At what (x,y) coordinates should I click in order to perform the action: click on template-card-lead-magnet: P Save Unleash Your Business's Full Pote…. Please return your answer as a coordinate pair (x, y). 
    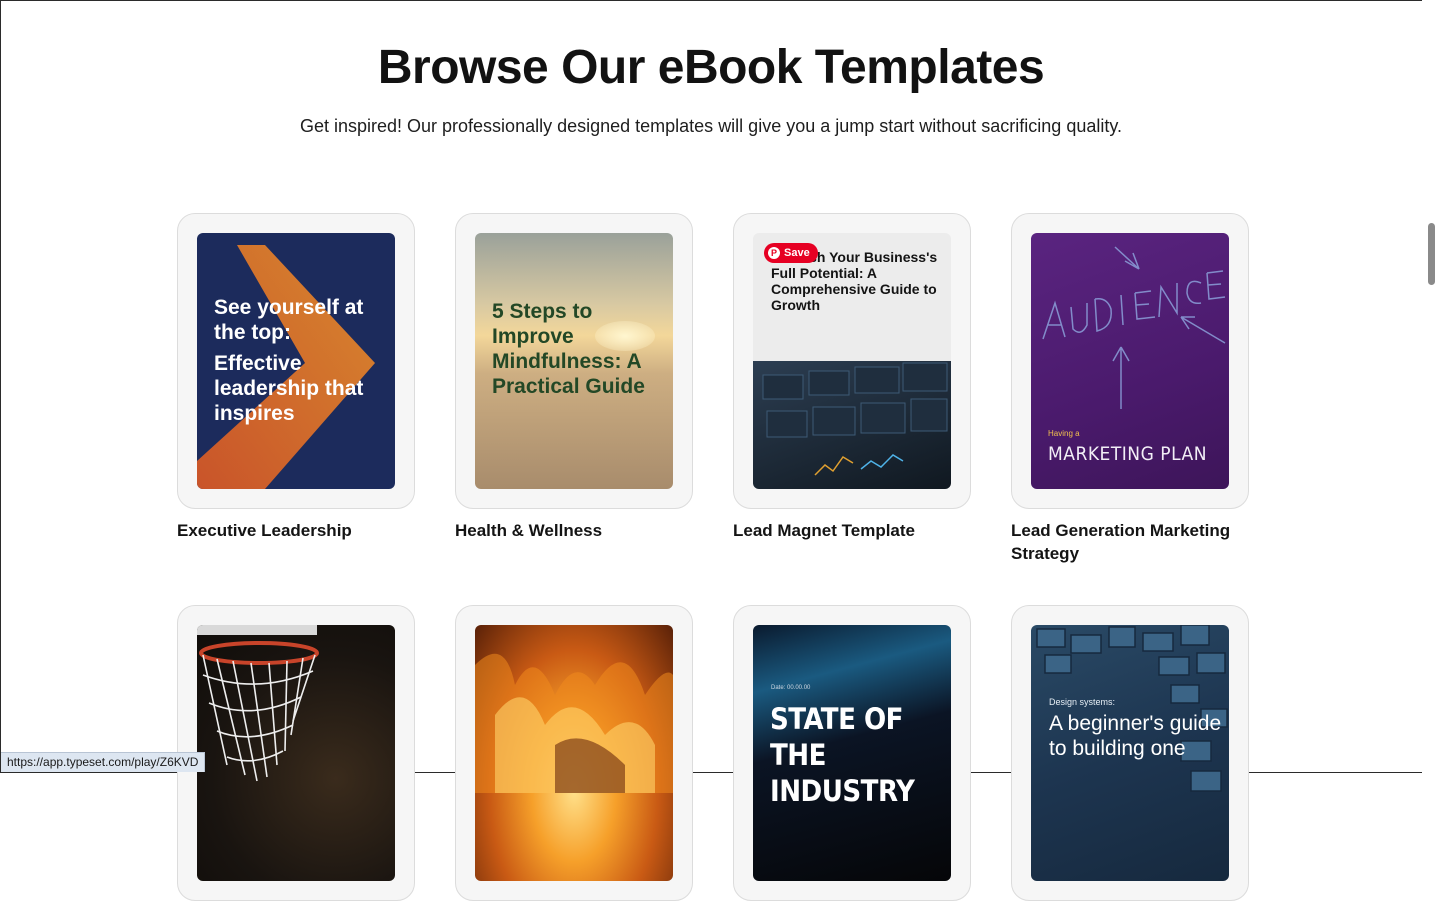
    Looking at the image, I should click on (852, 361).